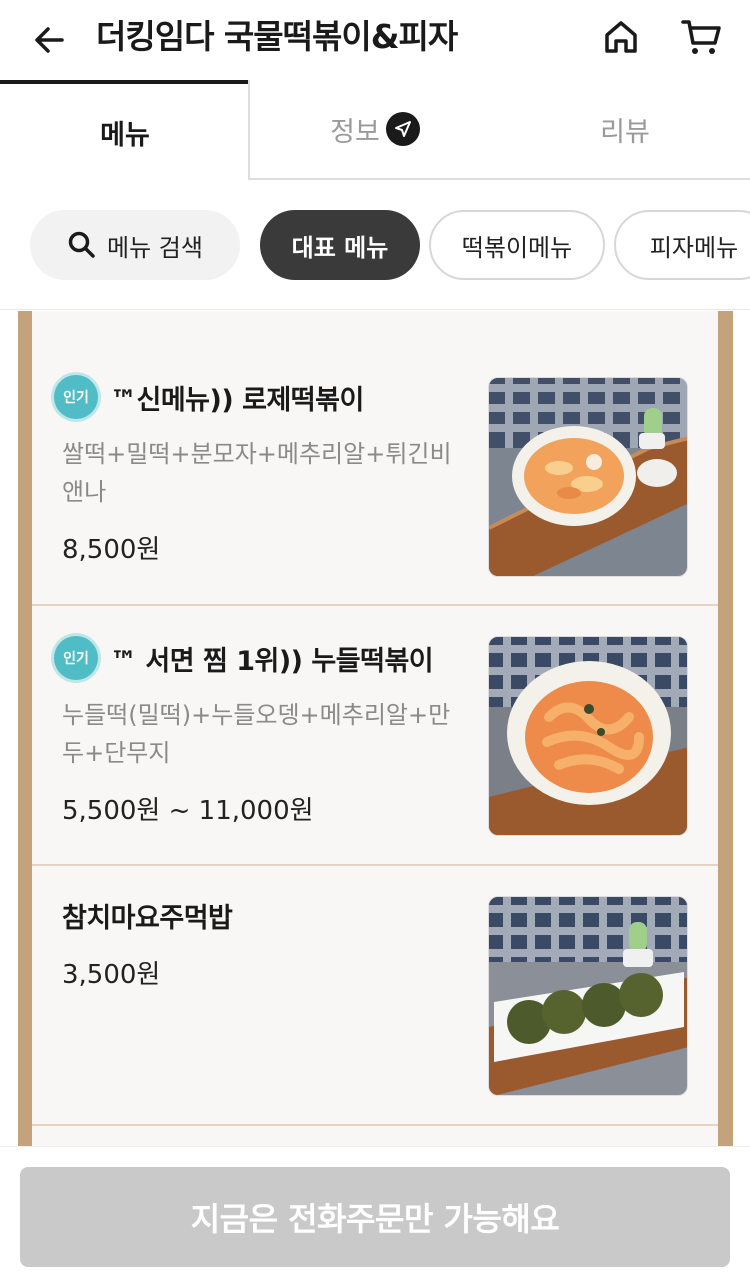  I want to click on cart-icon, so click(701, 37).